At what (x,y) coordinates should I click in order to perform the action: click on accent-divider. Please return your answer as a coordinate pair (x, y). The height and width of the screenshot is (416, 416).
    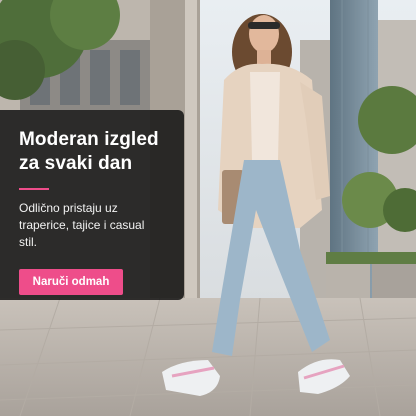
    Looking at the image, I should click on (34, 189).